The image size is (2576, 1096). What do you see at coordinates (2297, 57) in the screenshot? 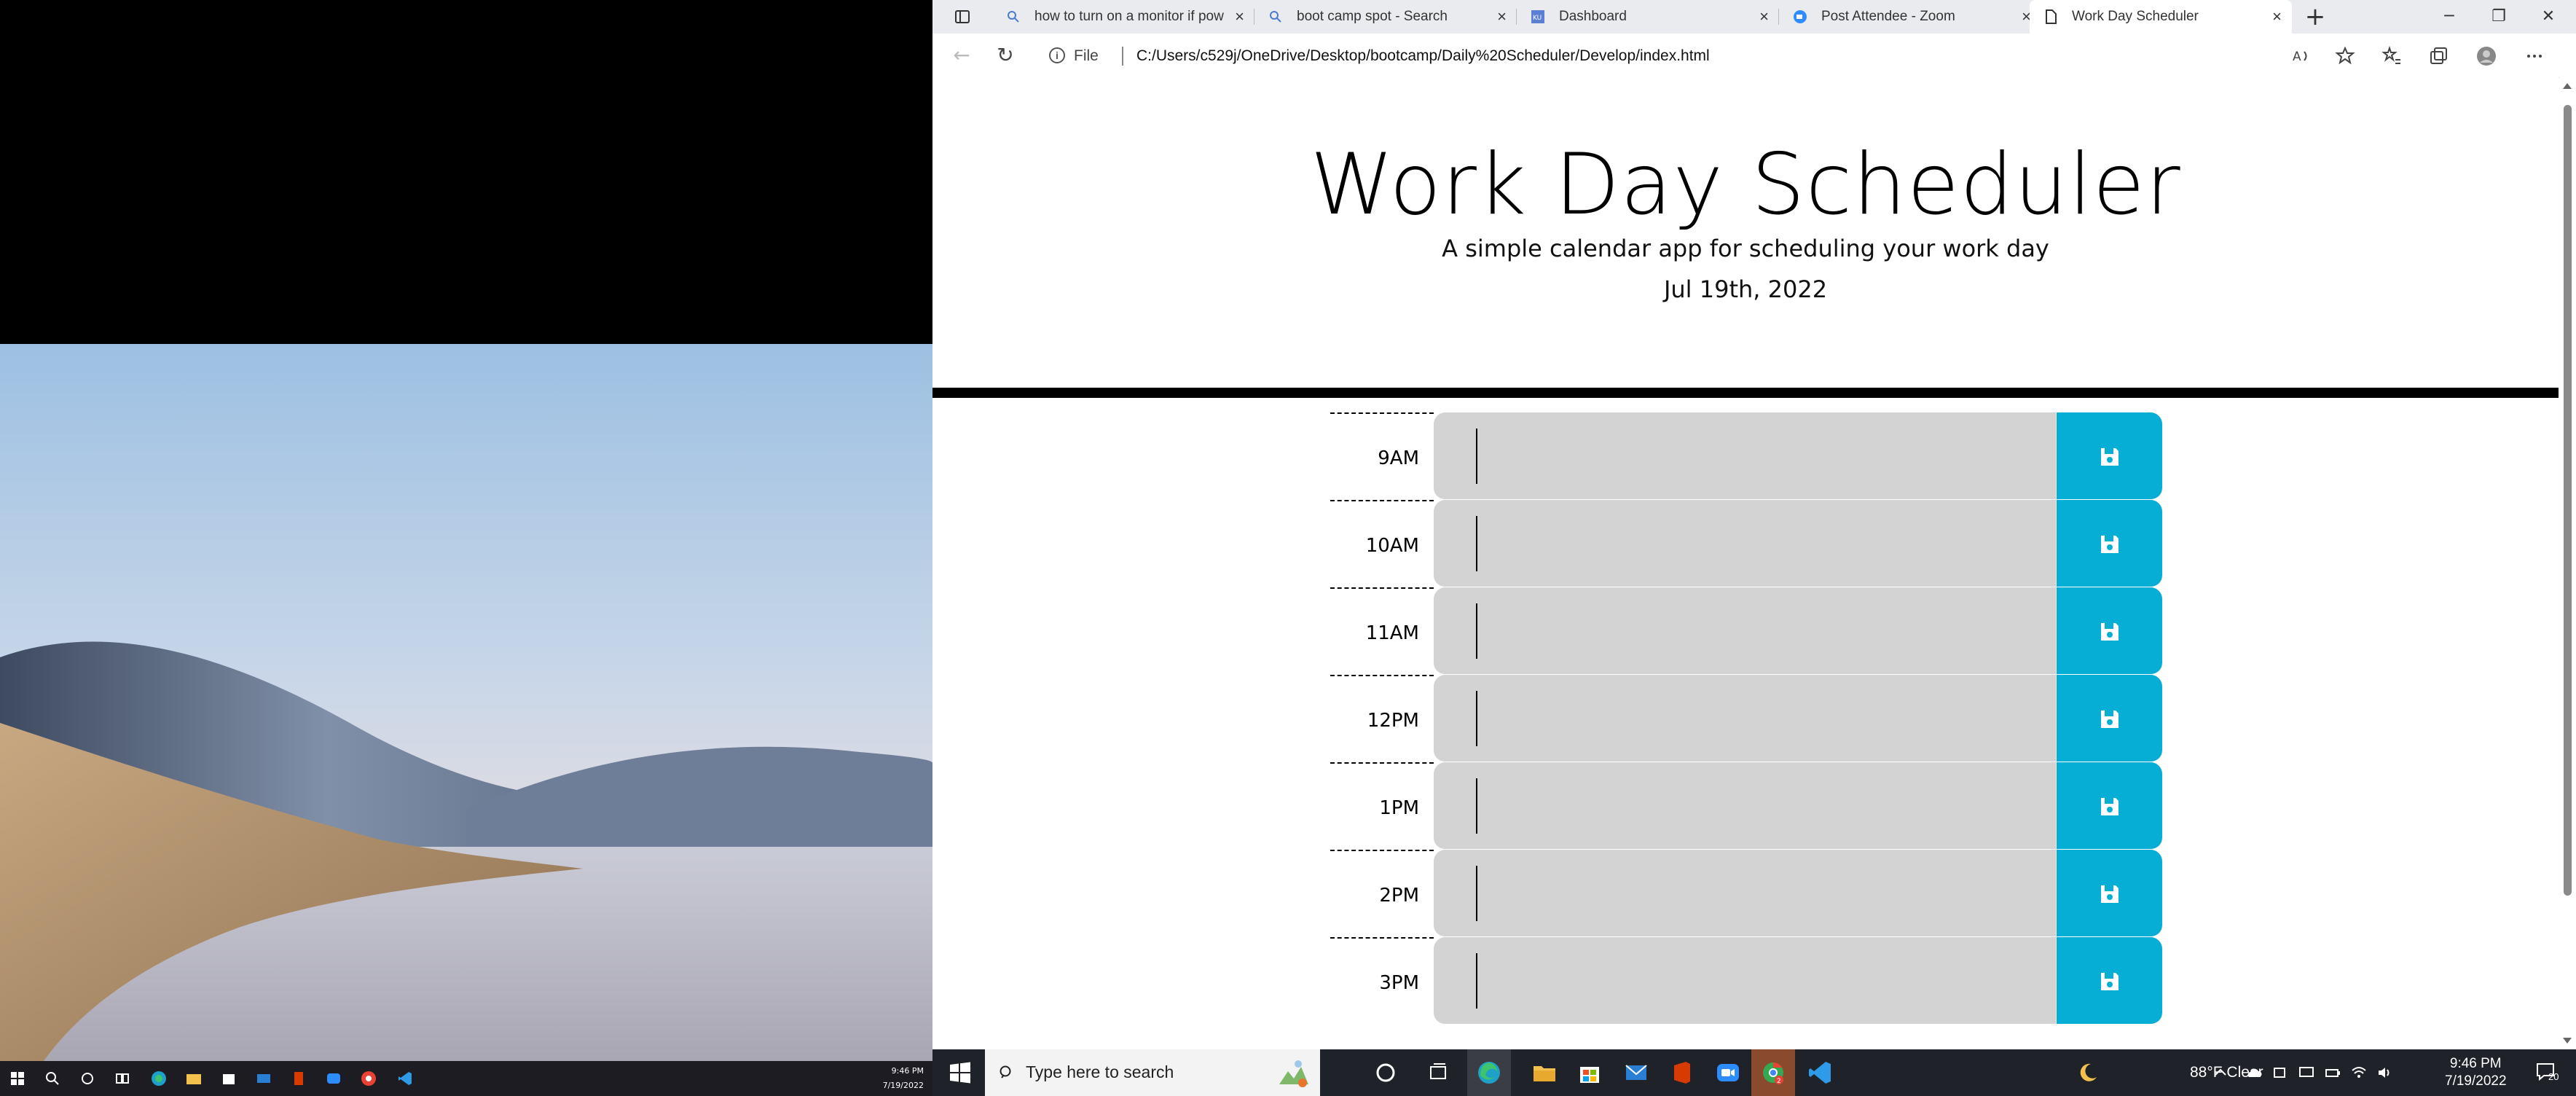
I see `svg-text: A` at bounding box center [2297, 57].